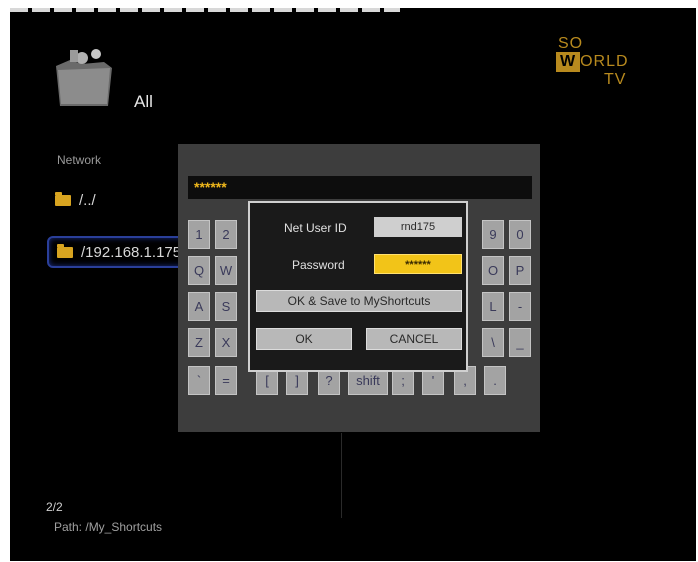 The width and height of the screenshot is (698, 562). I want to click on key: A, so click(199, 306).